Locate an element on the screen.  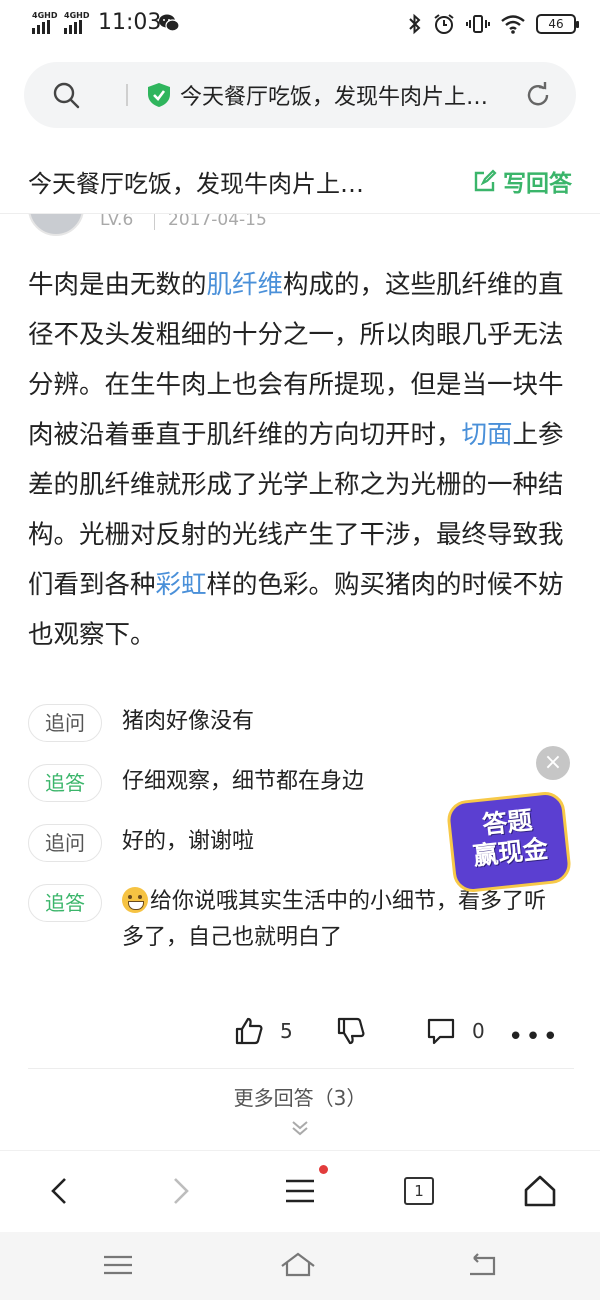
promo-text: 答题 赢现金 is located at coordinates (509, 838).